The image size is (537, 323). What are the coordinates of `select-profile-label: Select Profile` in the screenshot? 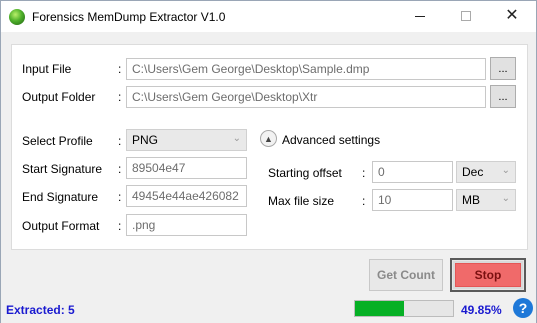 It's located at (57, 141).